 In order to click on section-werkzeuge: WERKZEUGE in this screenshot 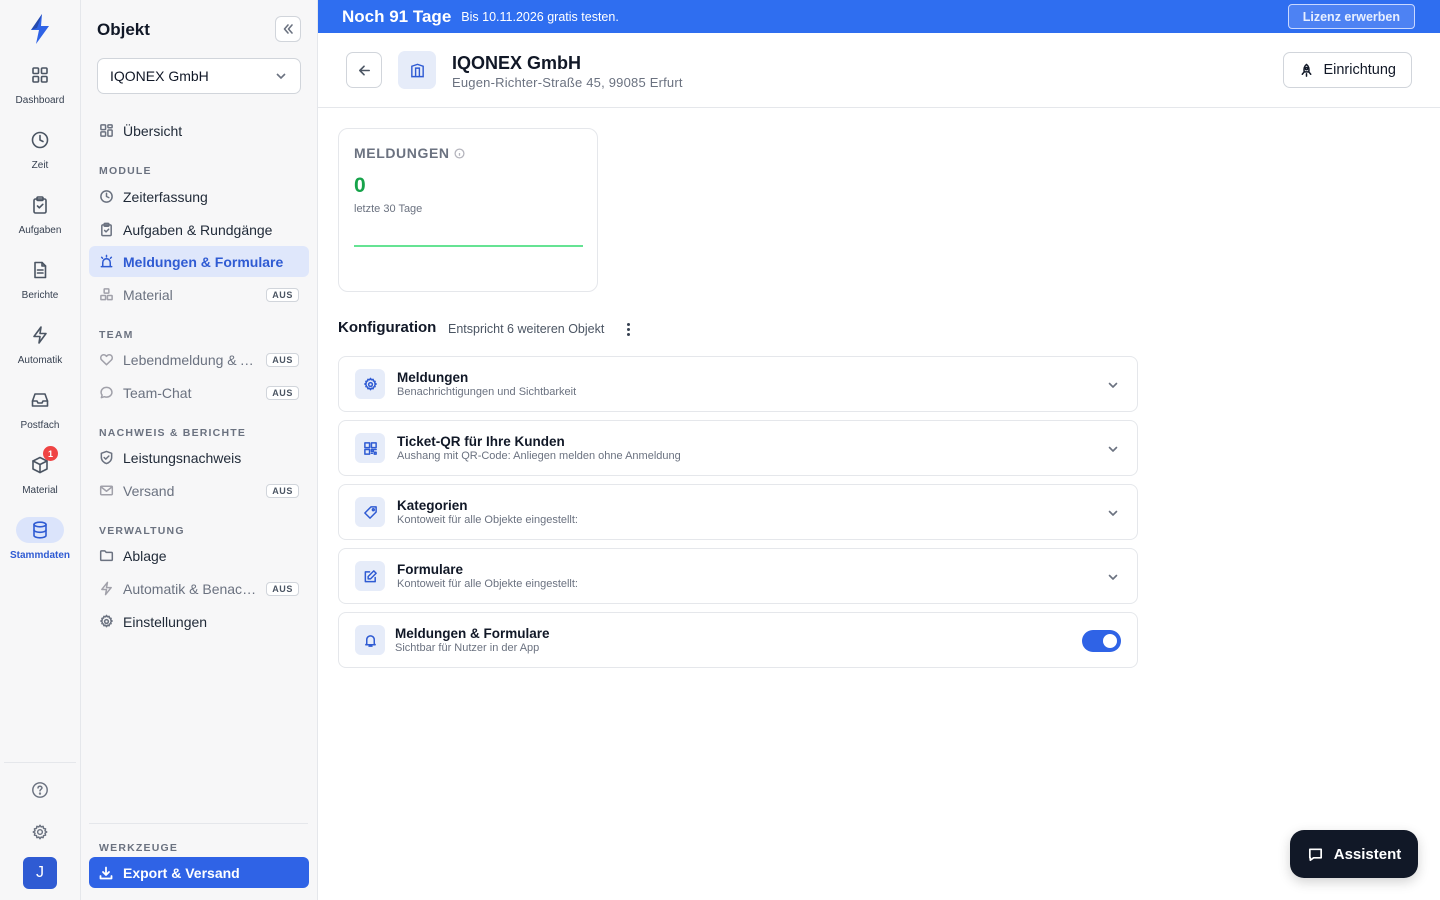, I will do `click(139, 848)`.